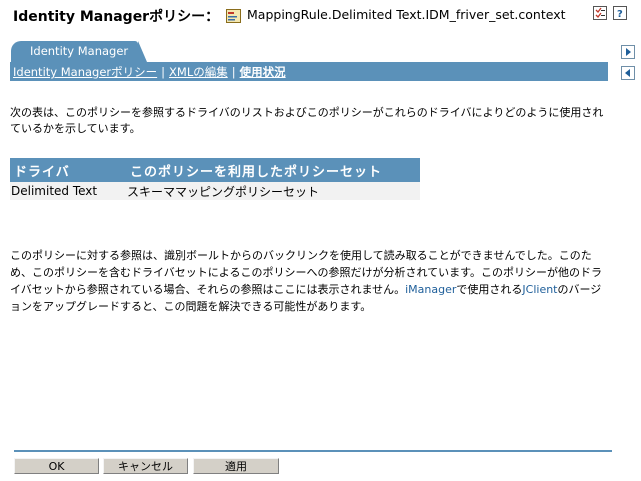 The height and width of the screenshot is (481, 641). I want to click on tab-label: Identity Manager, so click(79, 51).